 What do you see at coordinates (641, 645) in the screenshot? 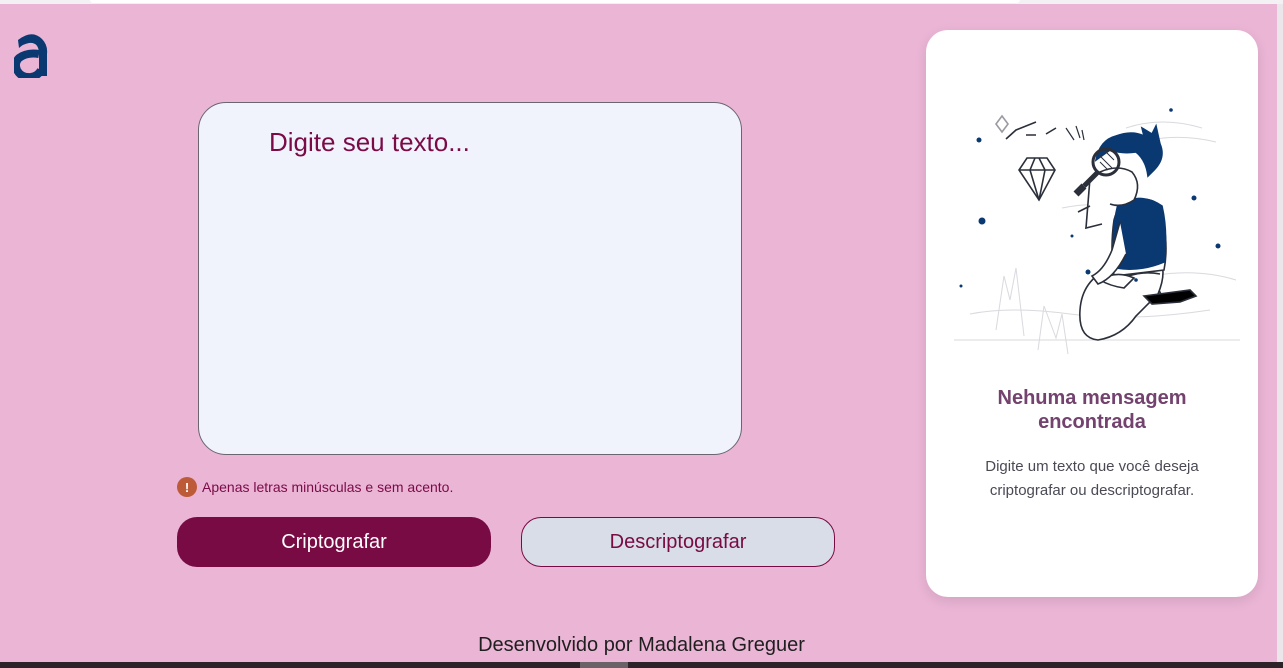
I see `footer-credit: Desenvolvido por Madalena Greguer` at bounding box center [641, 645].